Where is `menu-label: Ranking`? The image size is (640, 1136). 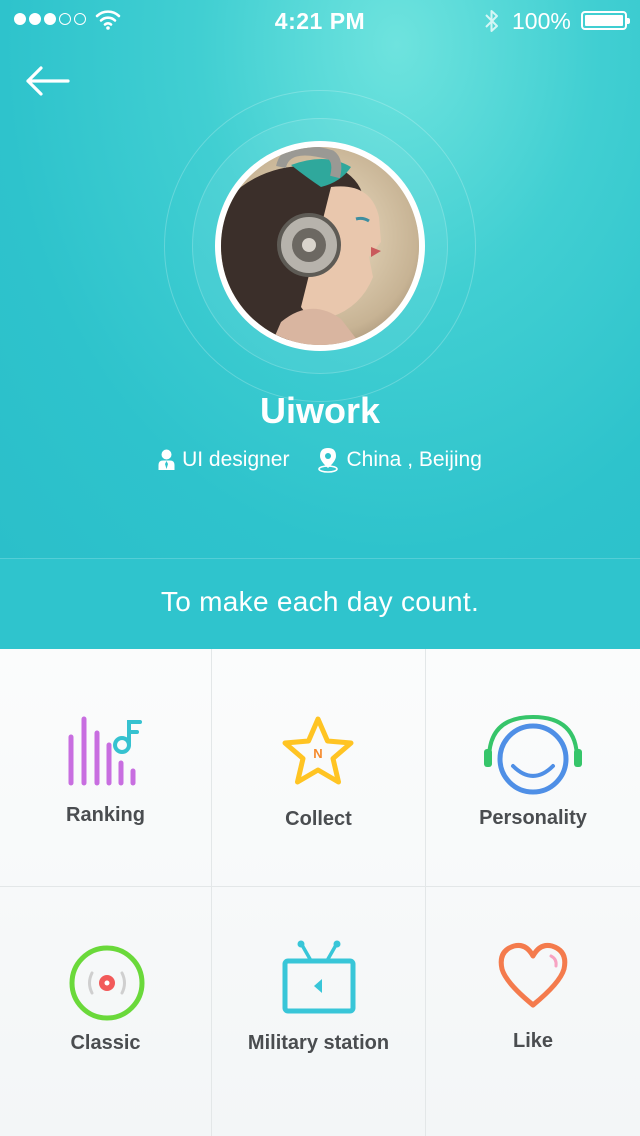 menu-label: Ranking is located at coordinates (105, 815).